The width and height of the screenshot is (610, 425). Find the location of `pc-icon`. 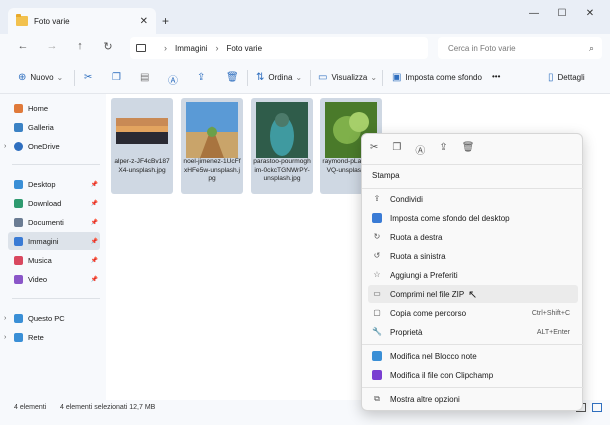

pc-icon is located at coordinates (18, 318).